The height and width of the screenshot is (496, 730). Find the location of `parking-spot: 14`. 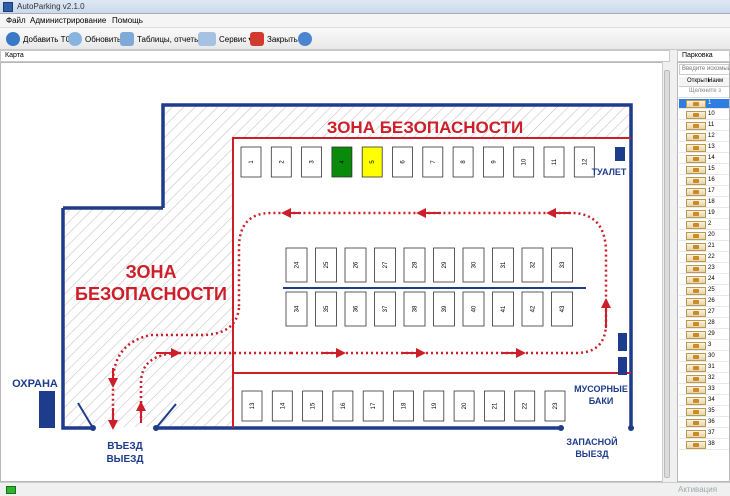

parking-spot: 14 is located at coordinates (282, 406).